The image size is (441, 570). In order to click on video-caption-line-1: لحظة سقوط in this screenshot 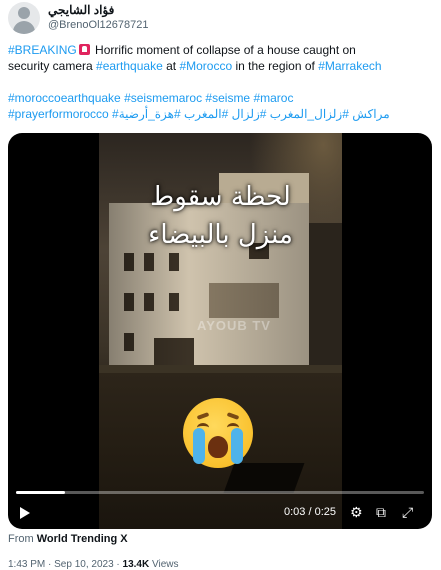, I will do `click(220, 197)`.